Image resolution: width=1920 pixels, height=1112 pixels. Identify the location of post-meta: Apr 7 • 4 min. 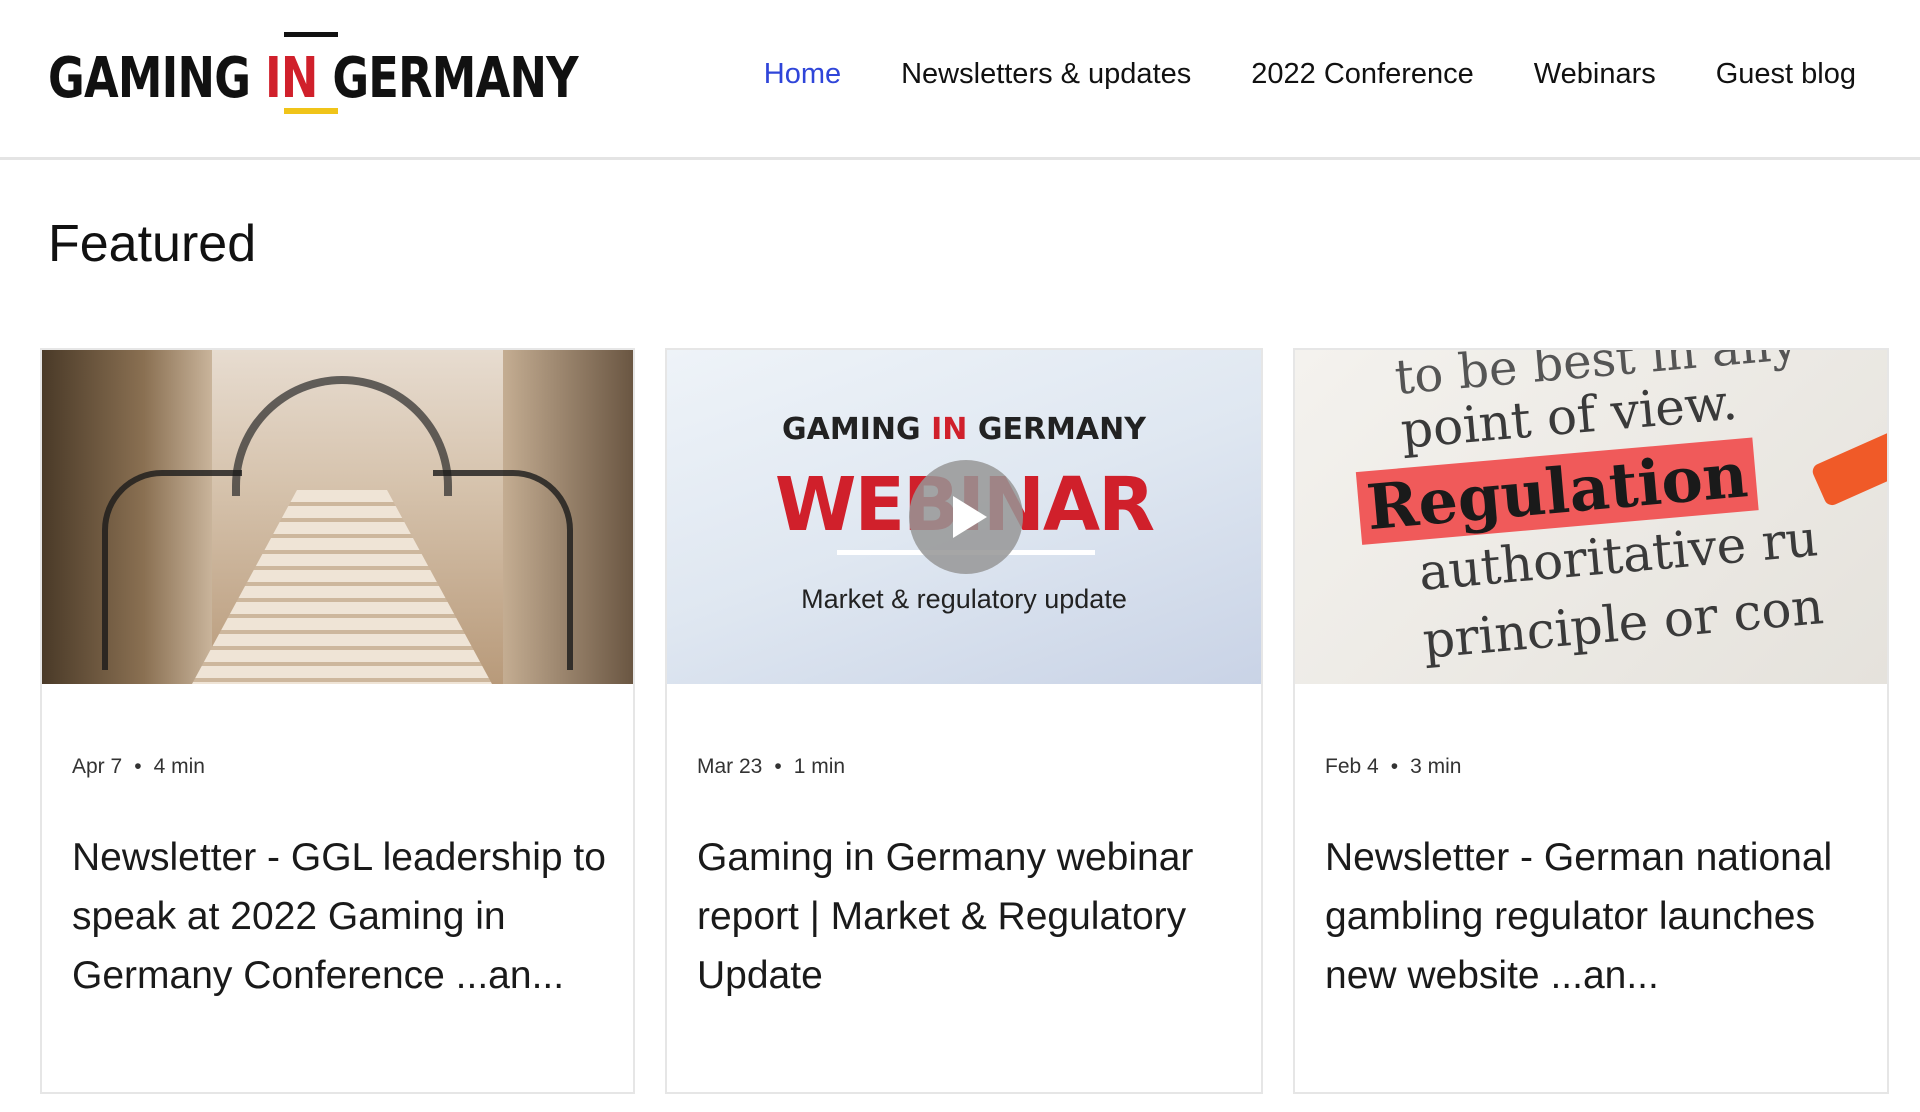
(138, 767).